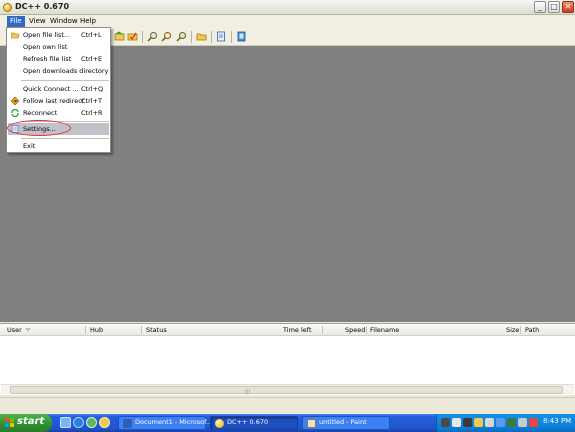 The height and width of the screenshot is (432, 575). I want to click on menu-item-exit: Exit, so click(58, 146).